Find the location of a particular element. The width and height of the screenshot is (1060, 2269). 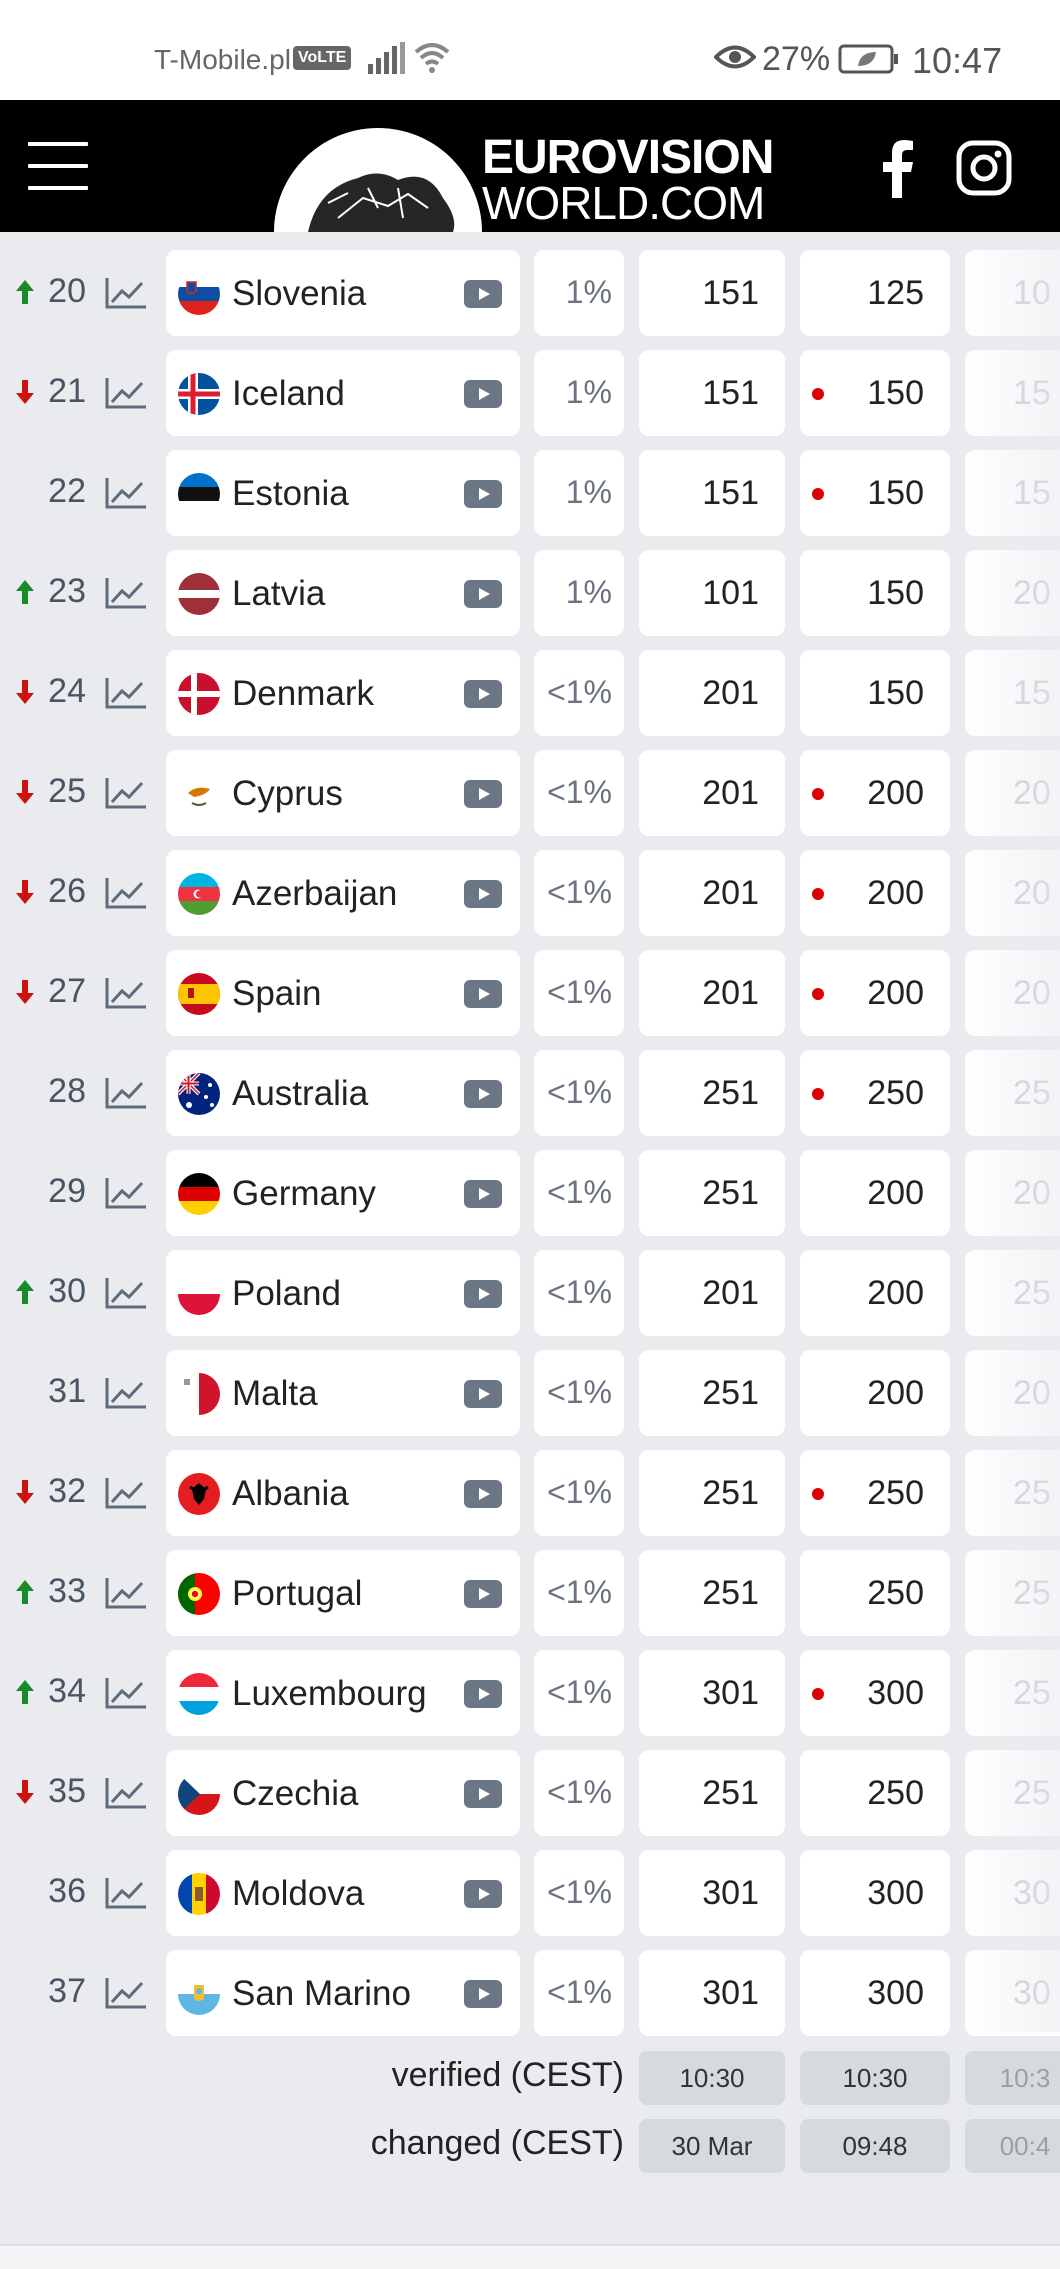

facebook-icon is located at coordinates (897, 168).